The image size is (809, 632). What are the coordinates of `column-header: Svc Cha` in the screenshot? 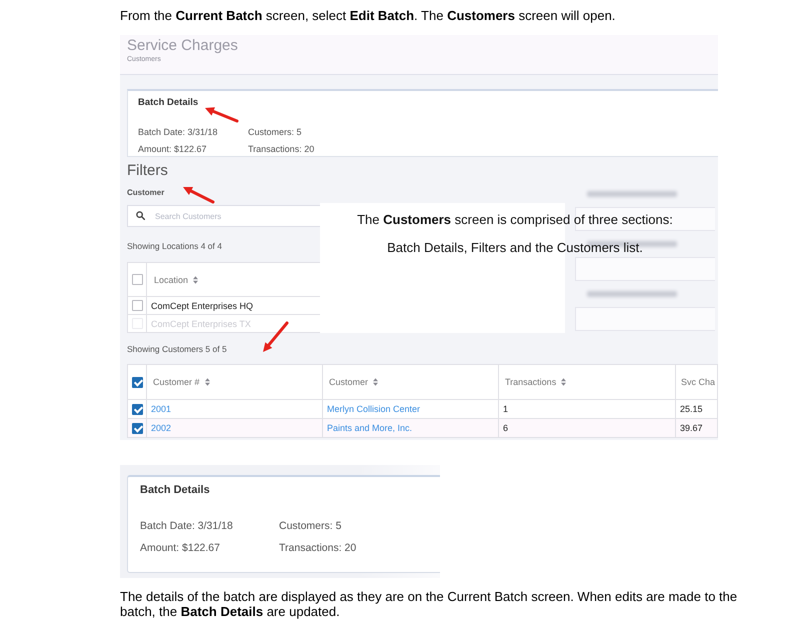 It's located at (697, 382).